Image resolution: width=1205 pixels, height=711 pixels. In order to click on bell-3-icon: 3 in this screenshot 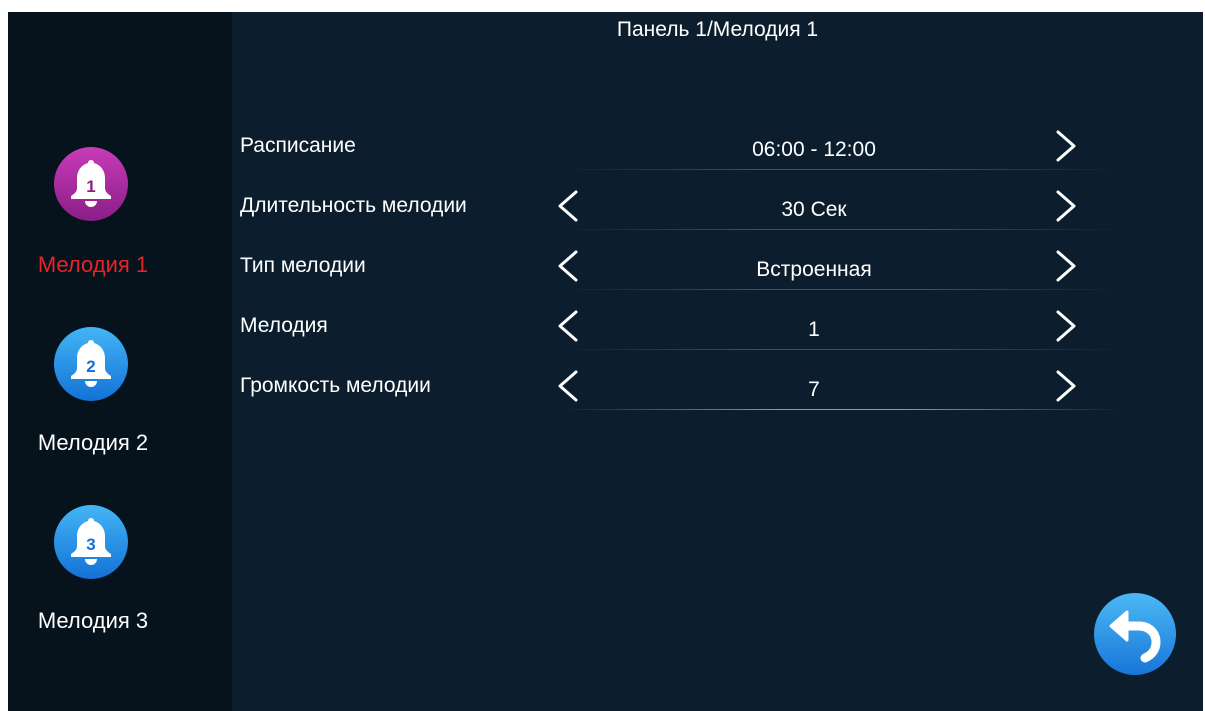, I will do `click(91, 542)`.